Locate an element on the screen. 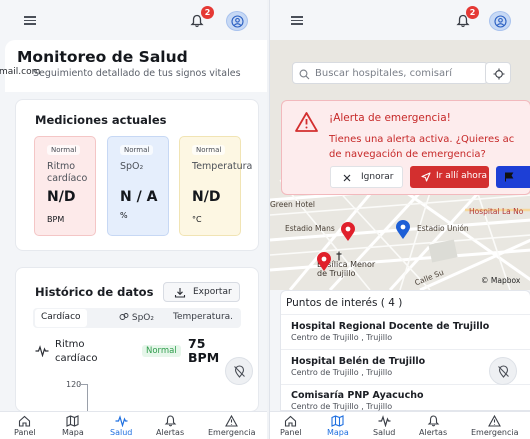  email-fragment: mail.com is located at coordinates (20, 72).